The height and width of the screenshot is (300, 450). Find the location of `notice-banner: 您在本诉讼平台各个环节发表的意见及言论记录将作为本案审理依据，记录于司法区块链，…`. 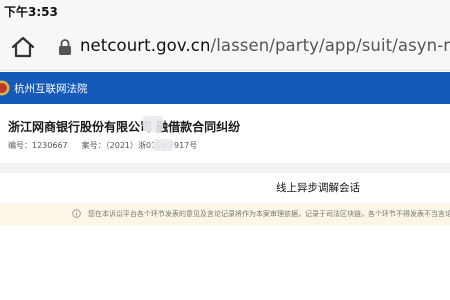

notice-banner: 您在本诉讼平台各个环节发表的意见及言论记录将作为本案审理依据，记录于司法区块链，… is located at coordinates (225, 214).